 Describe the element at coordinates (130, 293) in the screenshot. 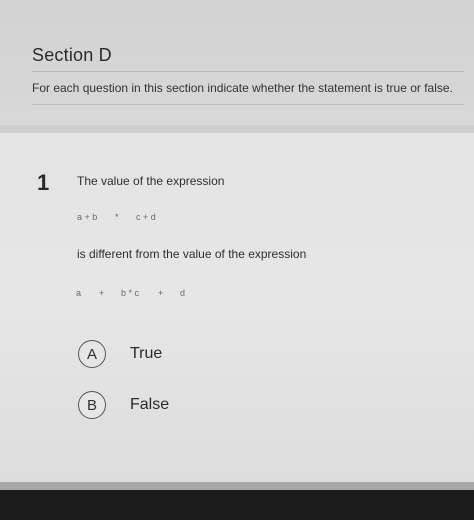

I see `expression-2-term: b * c` at that location.